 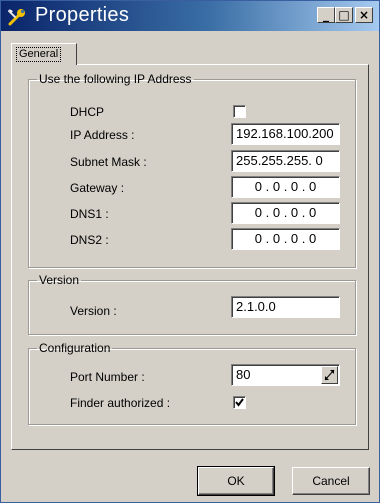 I want to click on dns1-field: 0 . 0 . 0 . 0, so click(x=285, y=213).